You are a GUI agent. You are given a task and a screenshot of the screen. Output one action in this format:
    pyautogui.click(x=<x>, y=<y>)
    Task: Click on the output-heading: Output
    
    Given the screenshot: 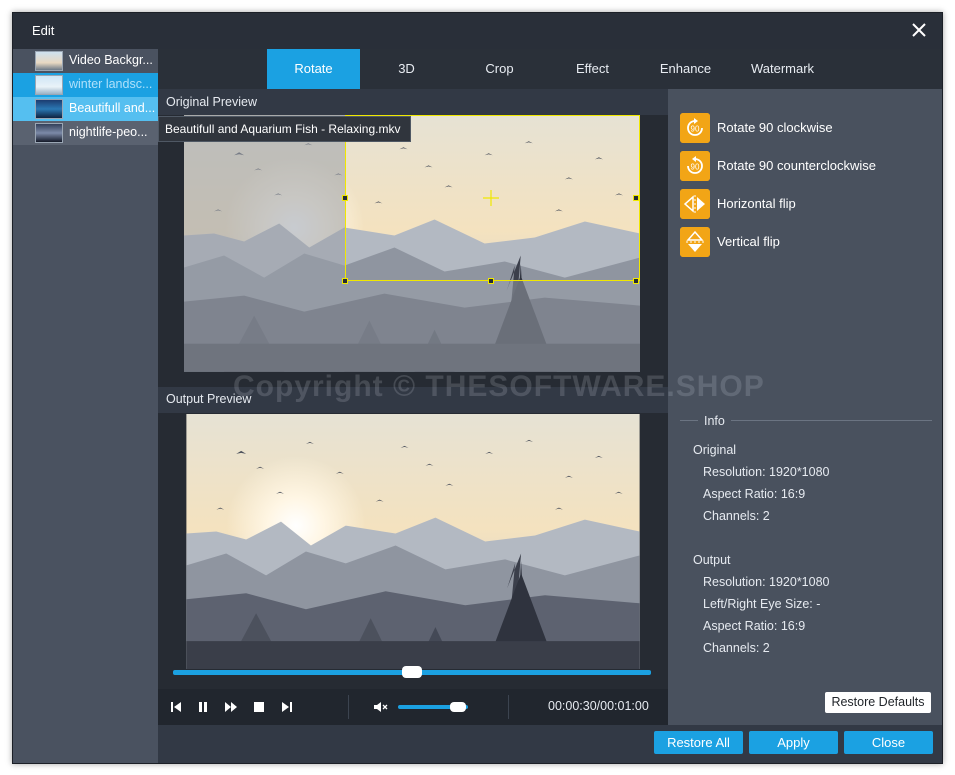 What is the action you would take?
    pyautogui.click(x=712, y=560)
    